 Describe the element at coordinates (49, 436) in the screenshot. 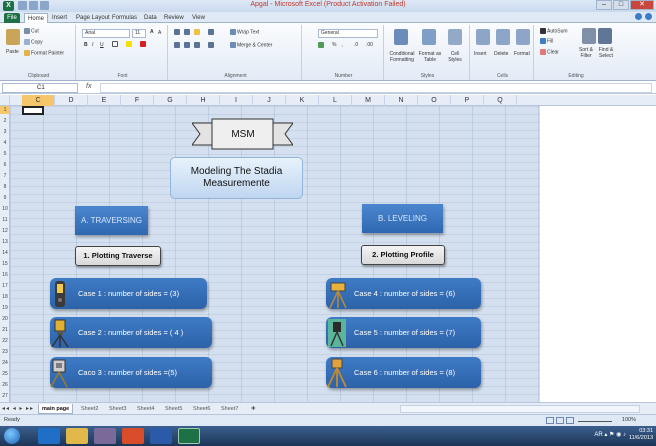

I see `ie-icon` at that location.